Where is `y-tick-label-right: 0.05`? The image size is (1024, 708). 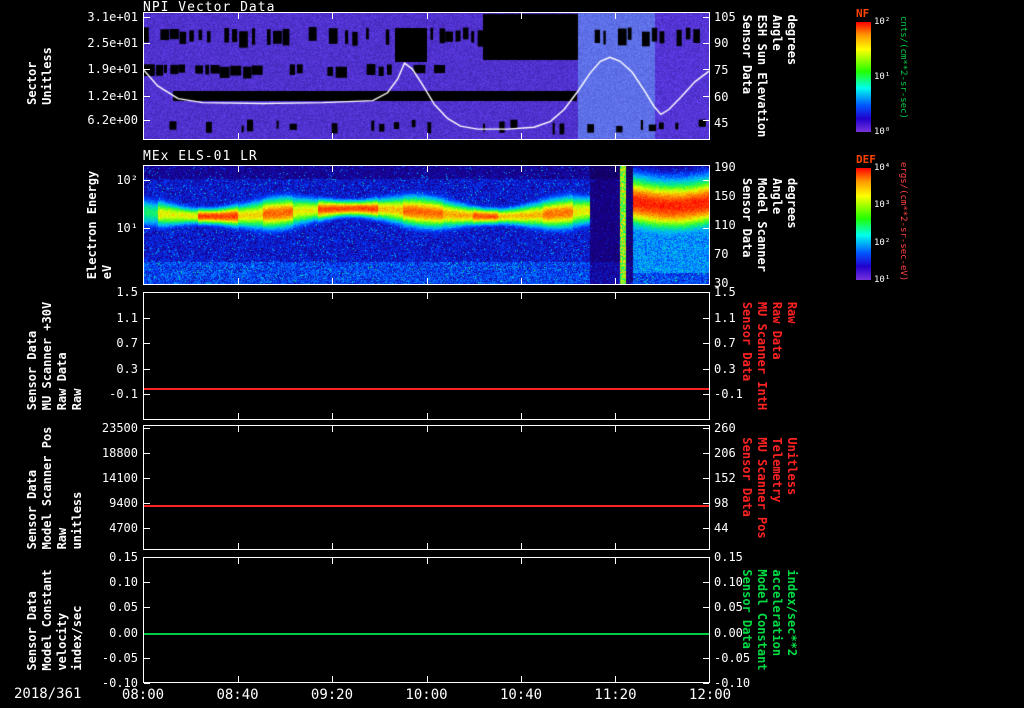 y-tick-label-right: 0.05 is located at coordinates (728, 607).